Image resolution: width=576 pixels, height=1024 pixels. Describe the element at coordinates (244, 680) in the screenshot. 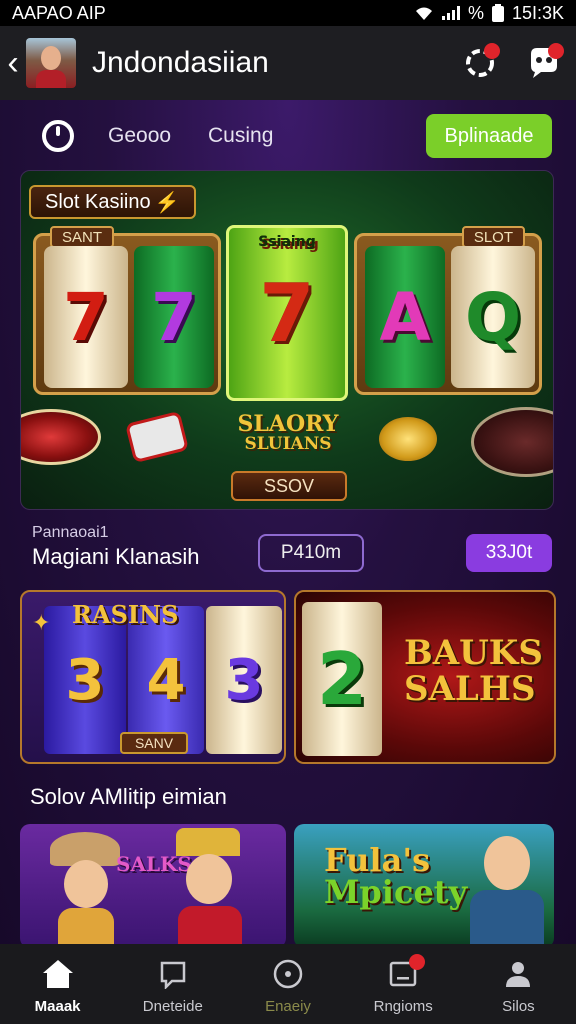

I see `card-reel: 3` at that location.